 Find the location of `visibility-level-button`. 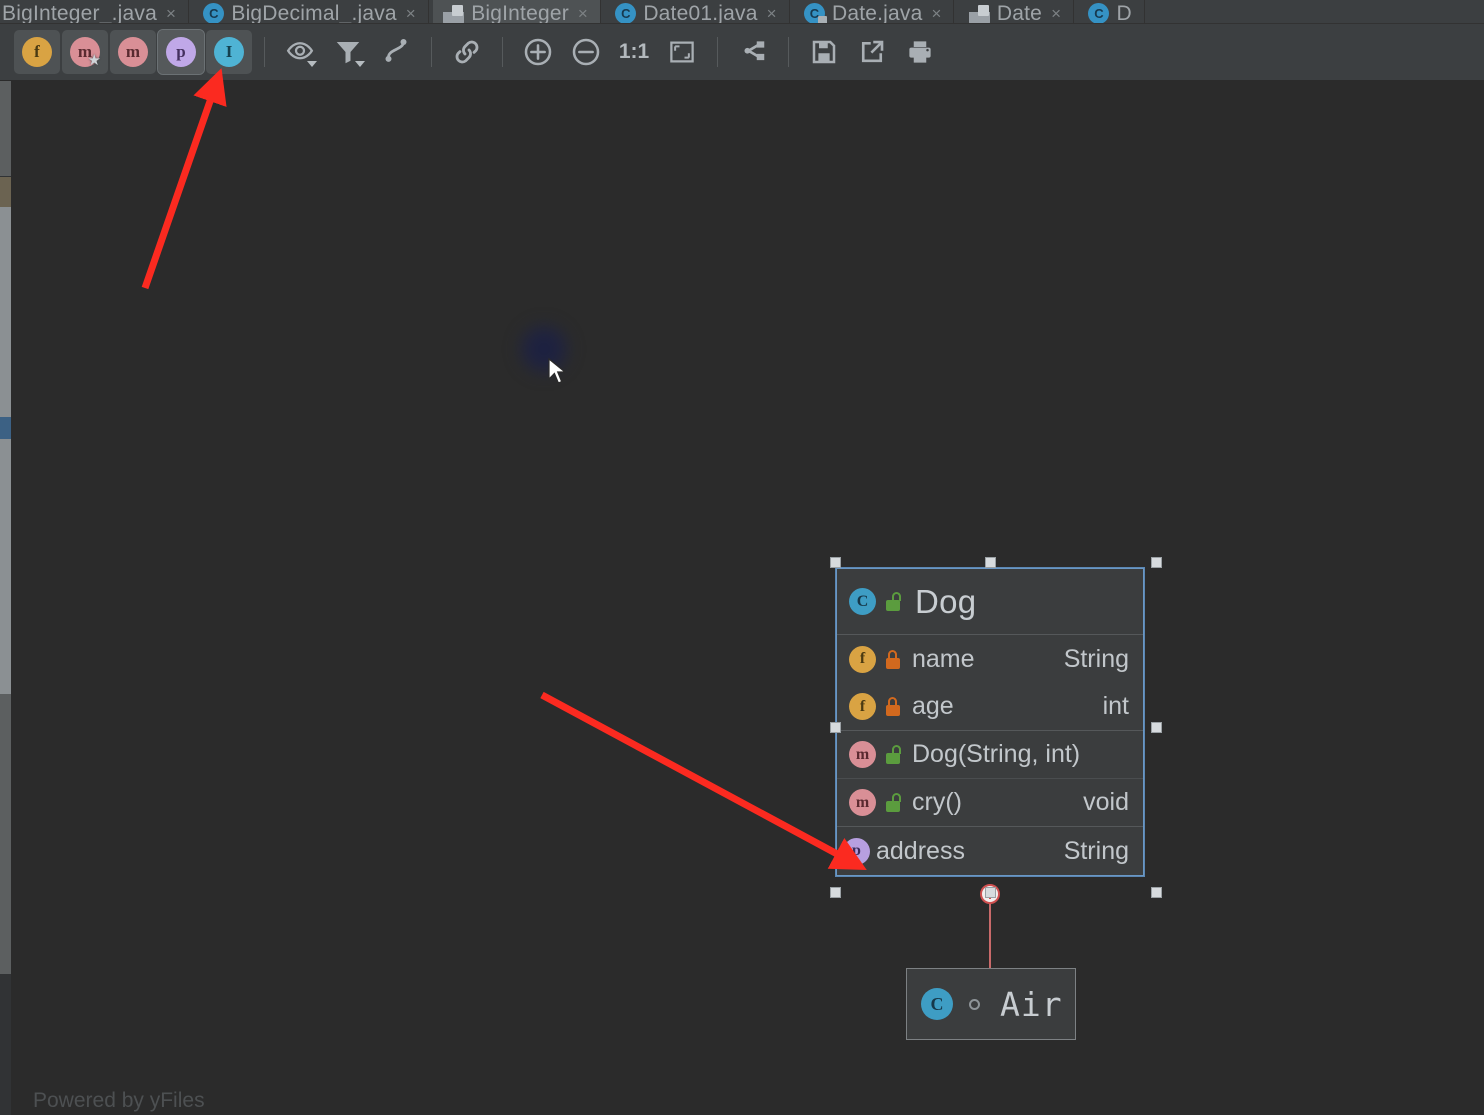

visibility-level-button is located at coordinates (300, 52).